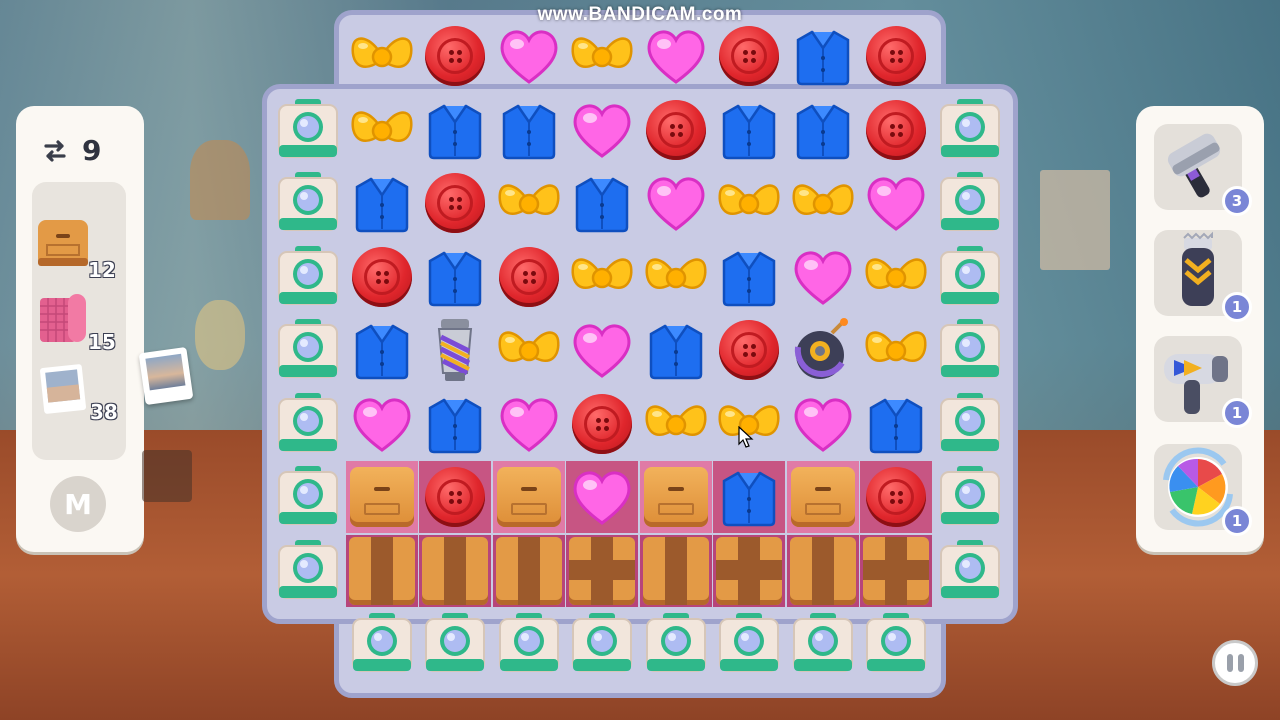 The image size is (1280, 720). What do you see at coordinates (823, 350) in the screenshot?
I see `board-cell-bomb` at bounding box center [823, 350].